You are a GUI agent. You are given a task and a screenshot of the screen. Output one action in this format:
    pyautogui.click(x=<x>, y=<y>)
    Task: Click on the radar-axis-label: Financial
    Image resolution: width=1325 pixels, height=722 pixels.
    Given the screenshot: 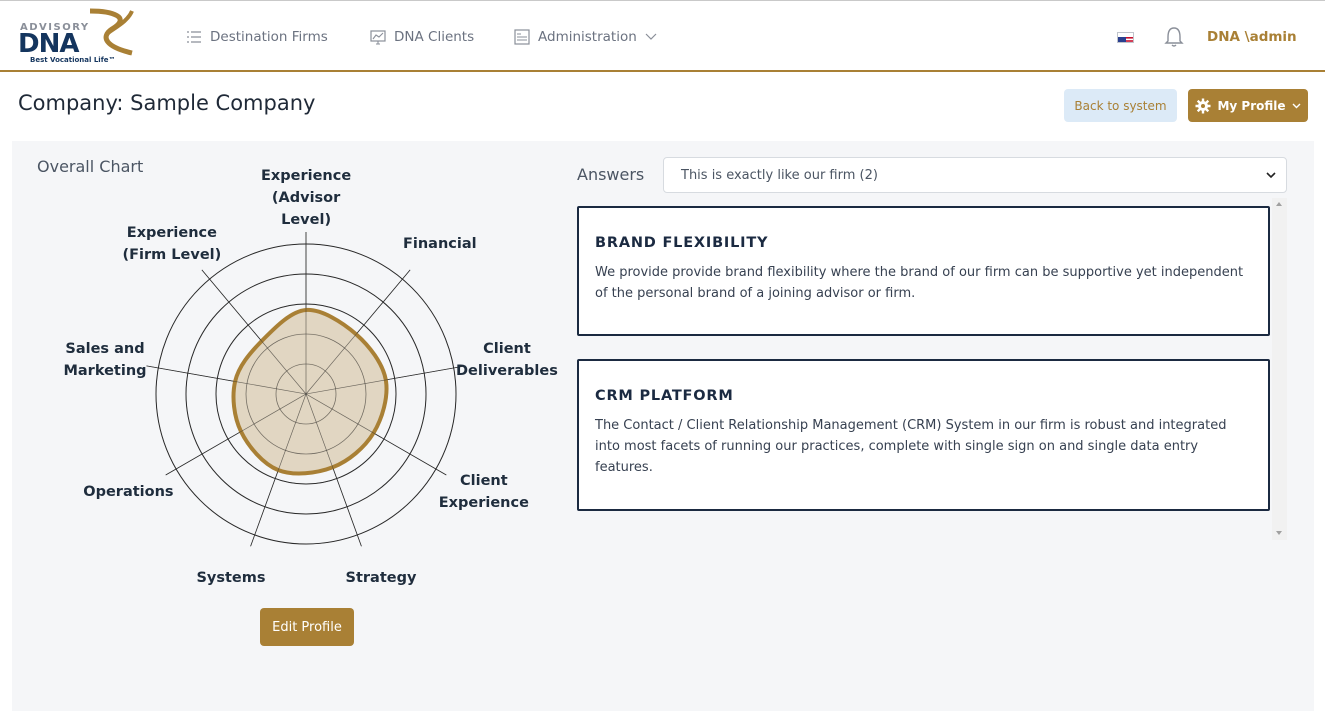 What is the action you would take?
    pyautogui.click(x=440, y=244)
    